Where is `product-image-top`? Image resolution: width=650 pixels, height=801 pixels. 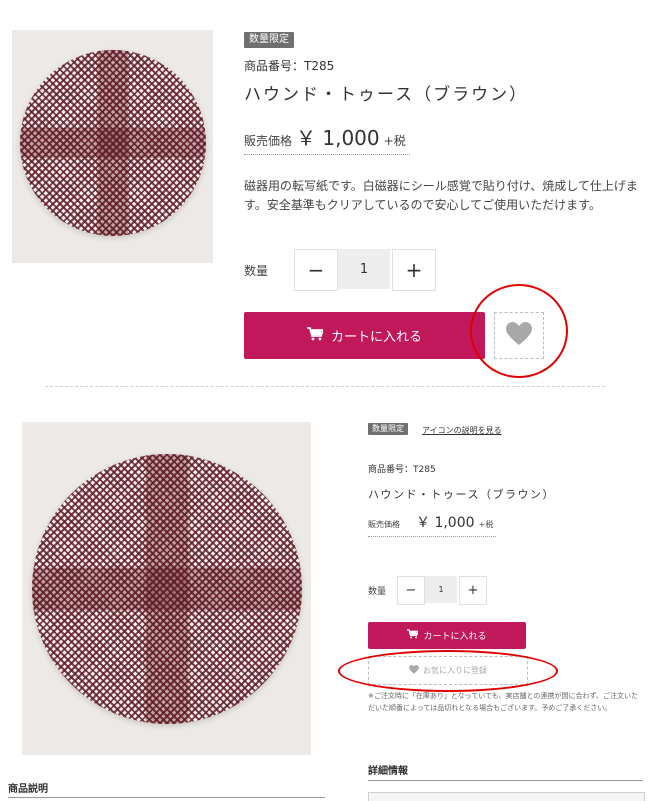 product-image-top is located at coordinates (112, 146).